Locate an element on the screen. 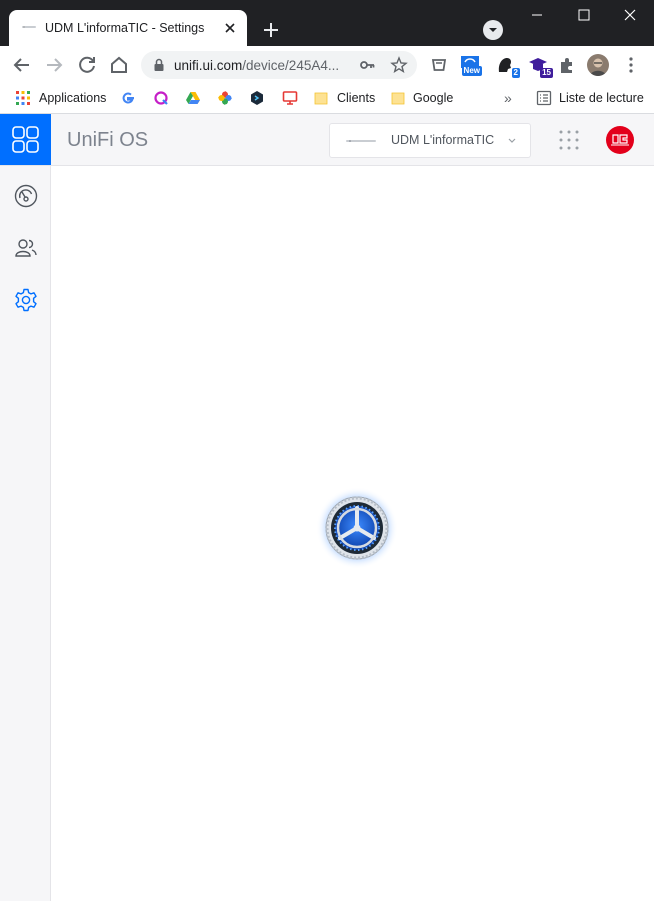  apps-grid-icon is located at coordinates (23, 98).